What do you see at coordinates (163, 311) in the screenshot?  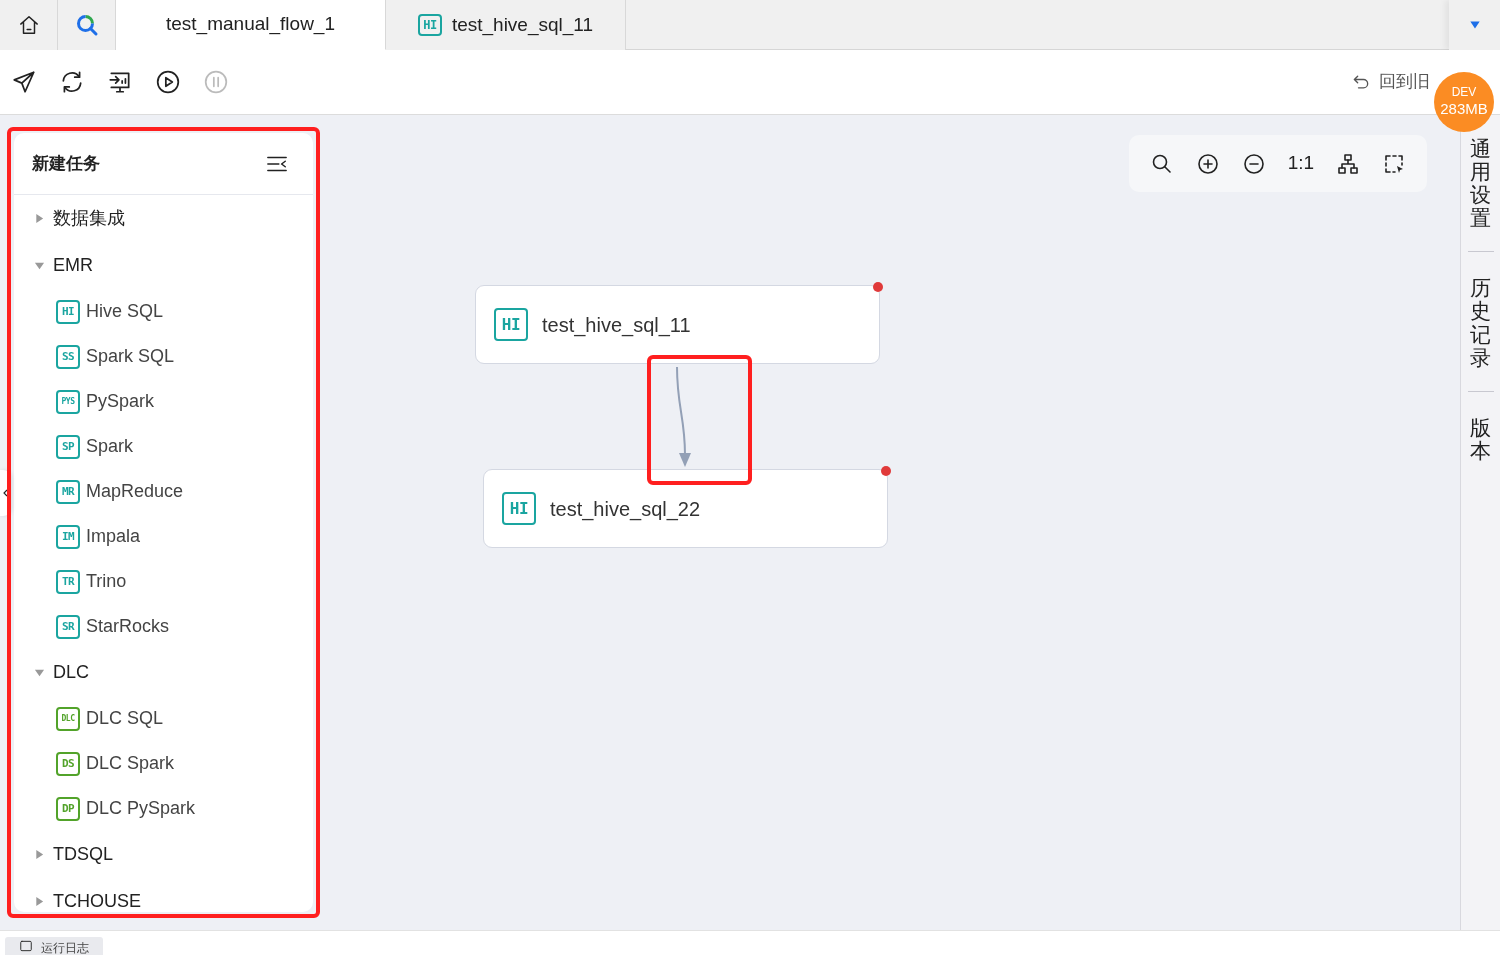 I see `tree-item: HI Hive SQL` at bounding box center [163, 311].